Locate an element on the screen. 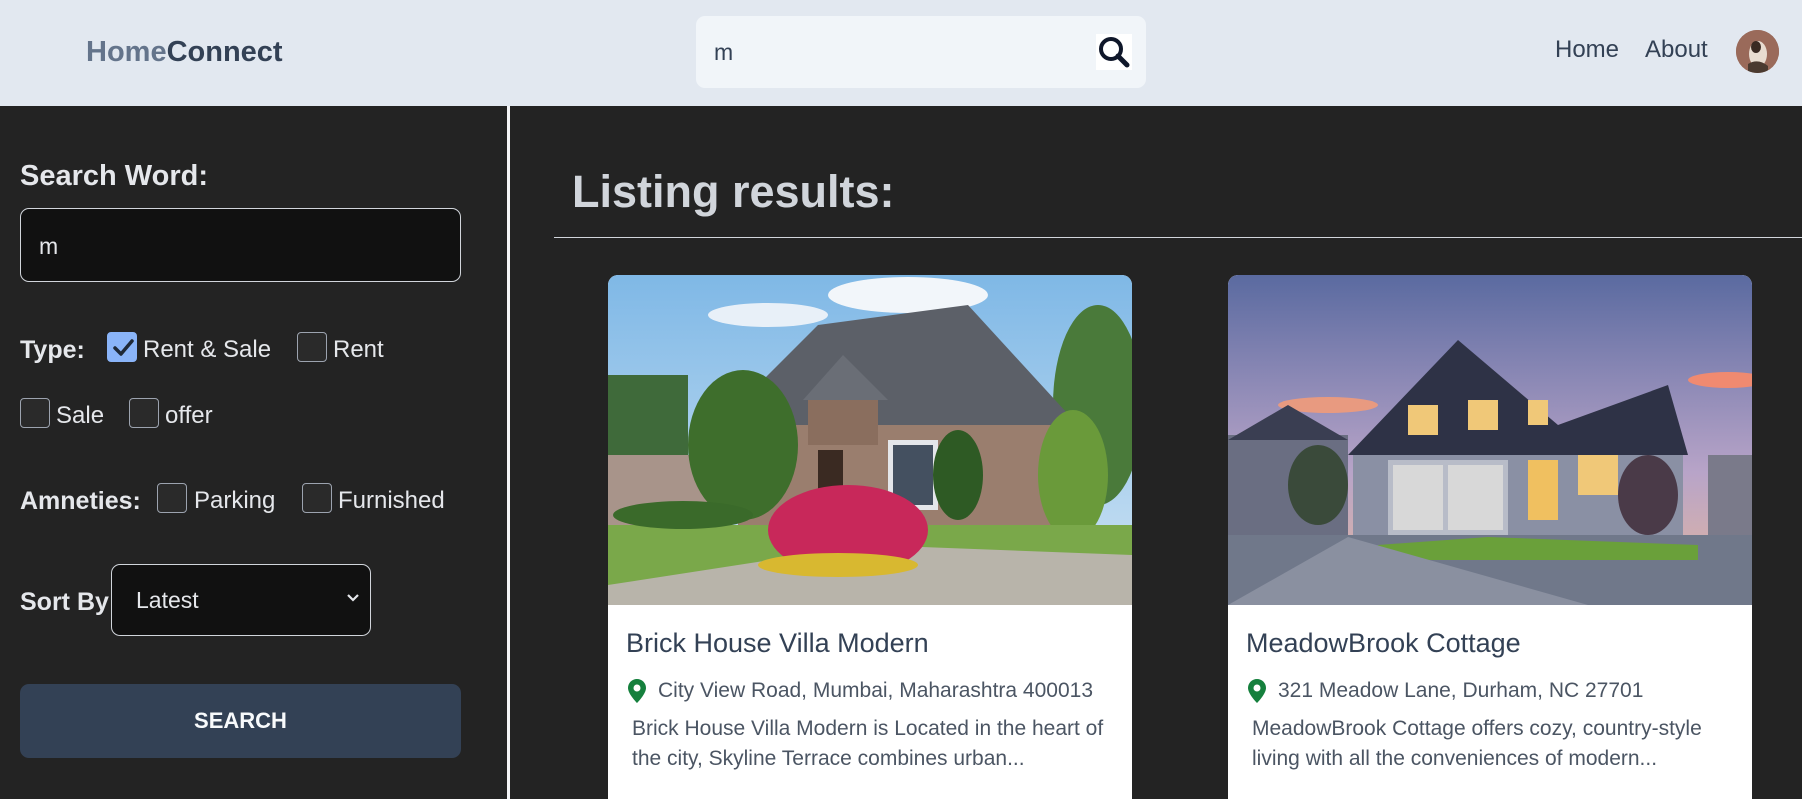 This screenshot has height=799, width=1802. checkbox-rent-and-sale is located at coordinates (122, 347).